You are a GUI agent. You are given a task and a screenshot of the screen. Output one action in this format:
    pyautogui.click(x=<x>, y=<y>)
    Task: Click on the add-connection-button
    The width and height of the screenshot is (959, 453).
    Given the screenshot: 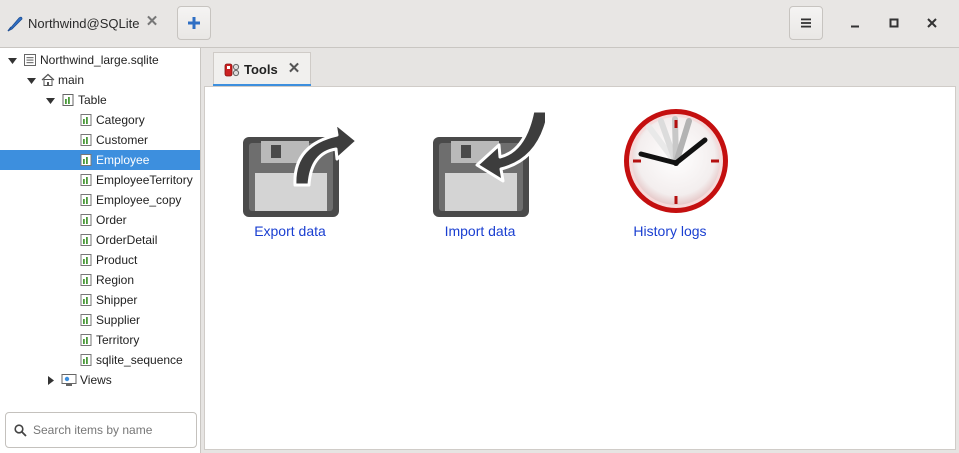 What is the action you would take?
    pyautogui.click(x=194, y=23)
    